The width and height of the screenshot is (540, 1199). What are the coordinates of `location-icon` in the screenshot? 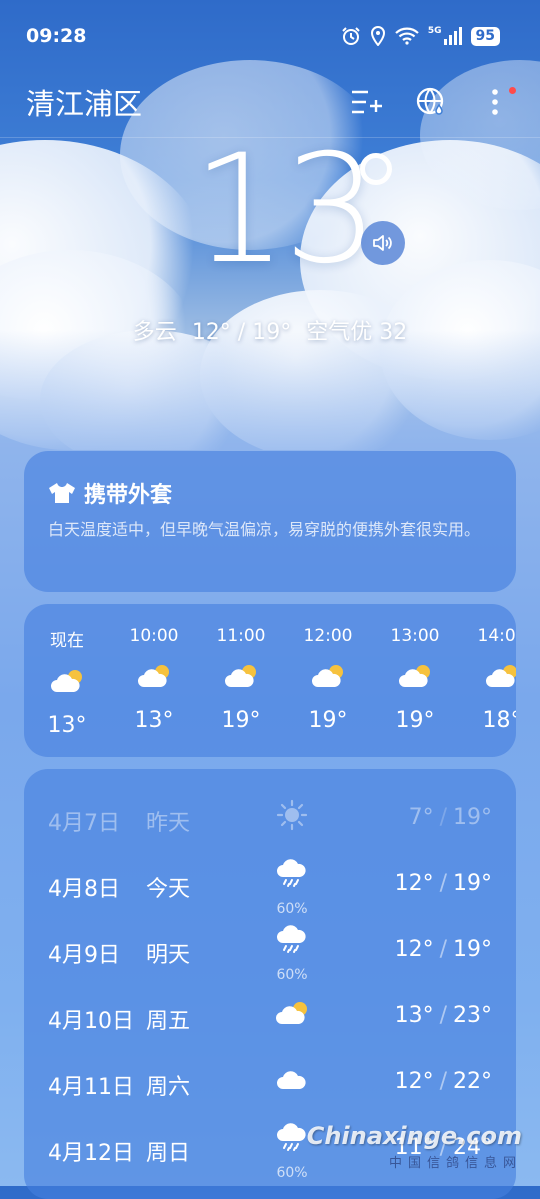 It's located at (377, 36).